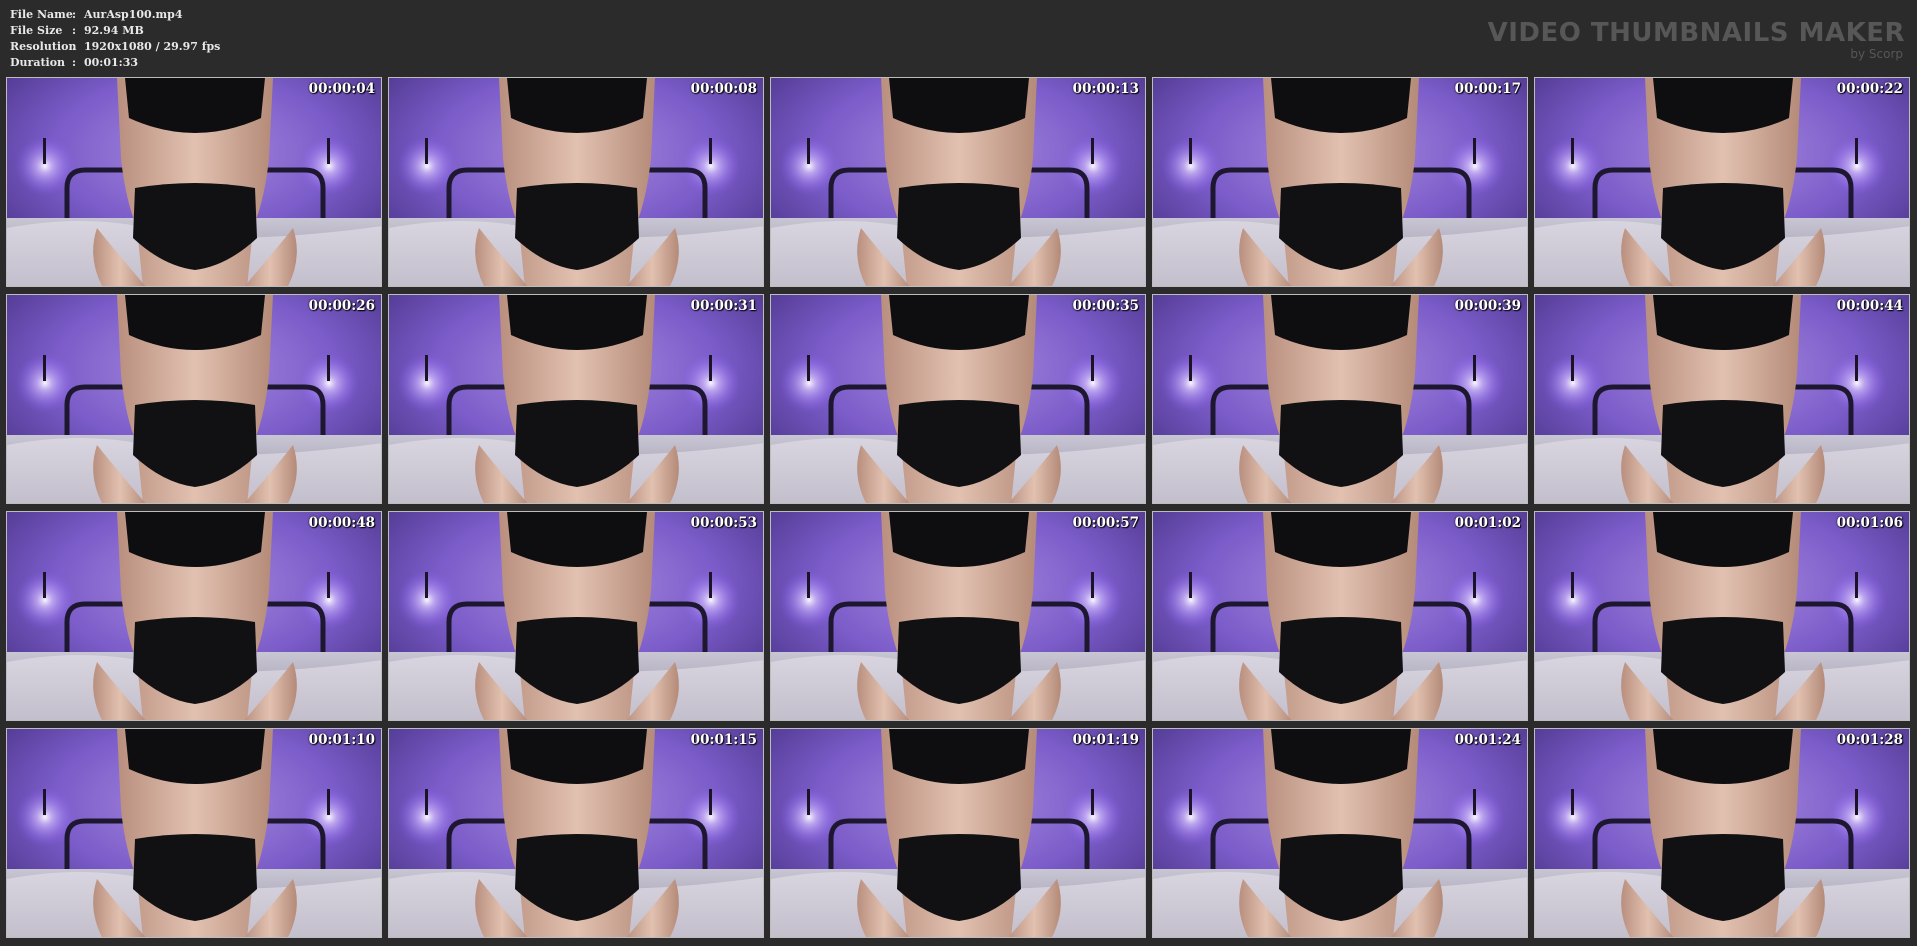 The image size is (1917, 946). I want to click on video-thumbnail: 00:00:48, so click(194, 616).